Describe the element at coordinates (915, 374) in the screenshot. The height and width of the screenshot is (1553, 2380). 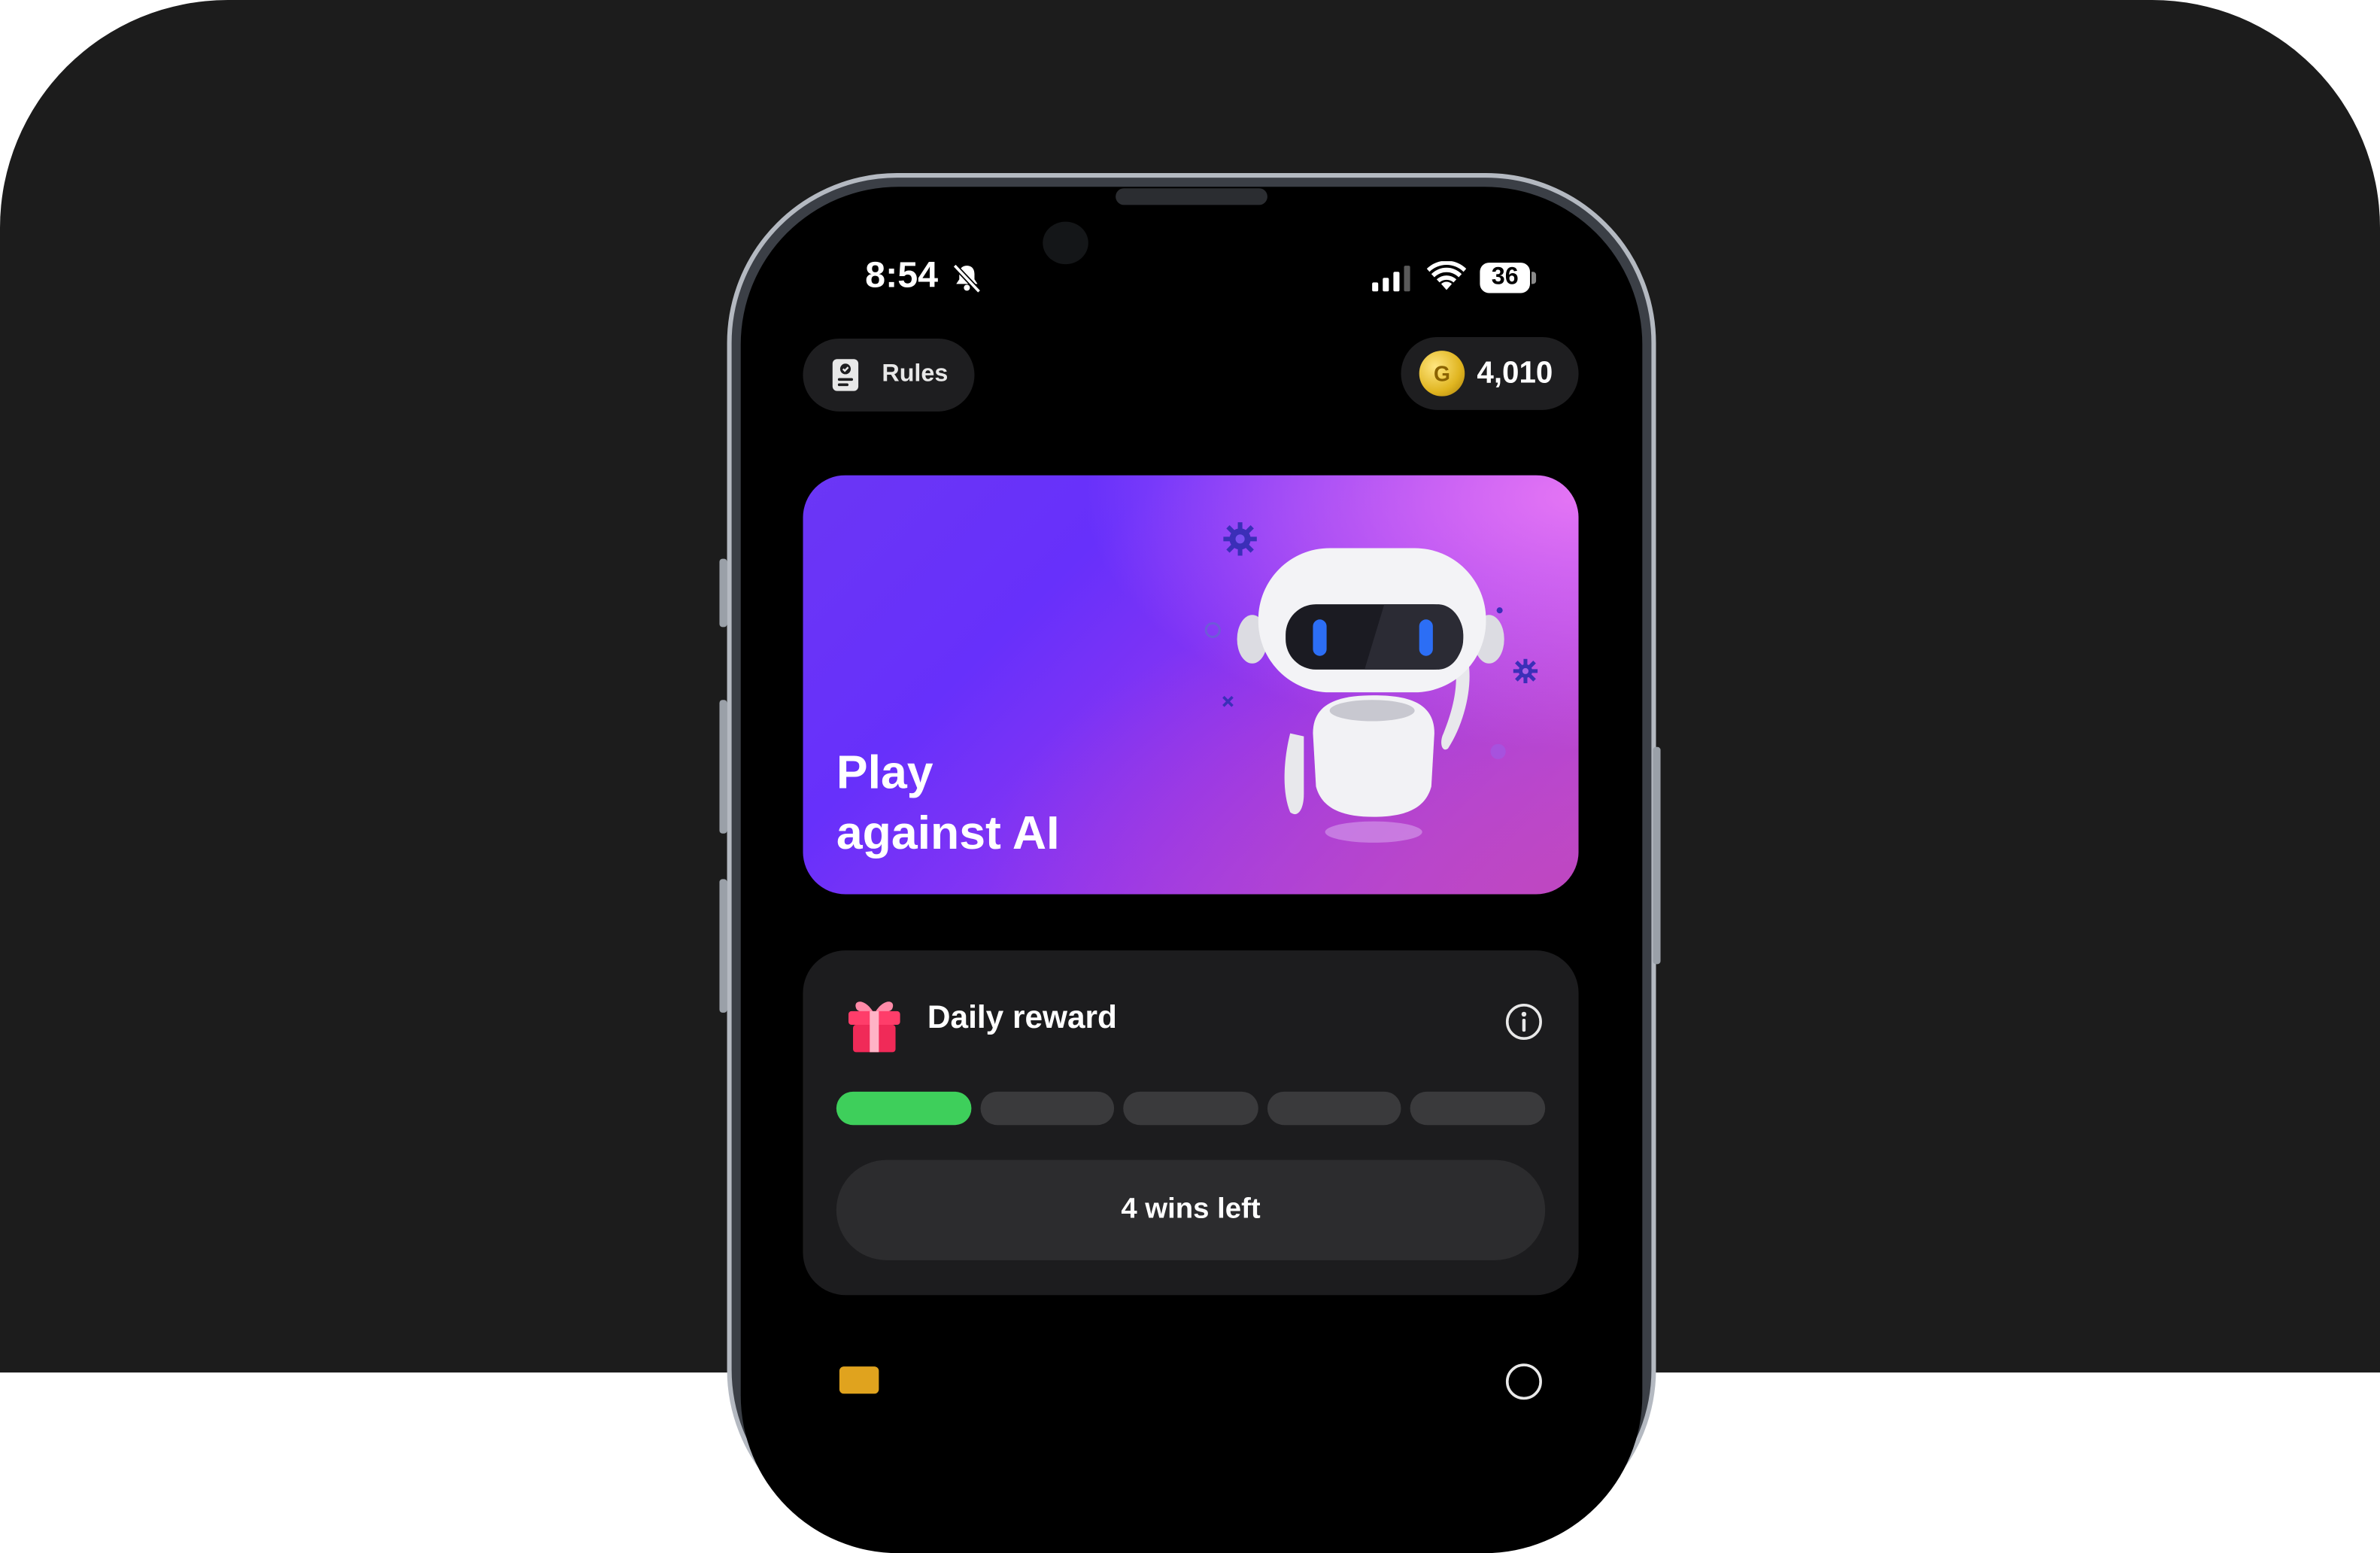
I see `rules-label: Rules` at that location.